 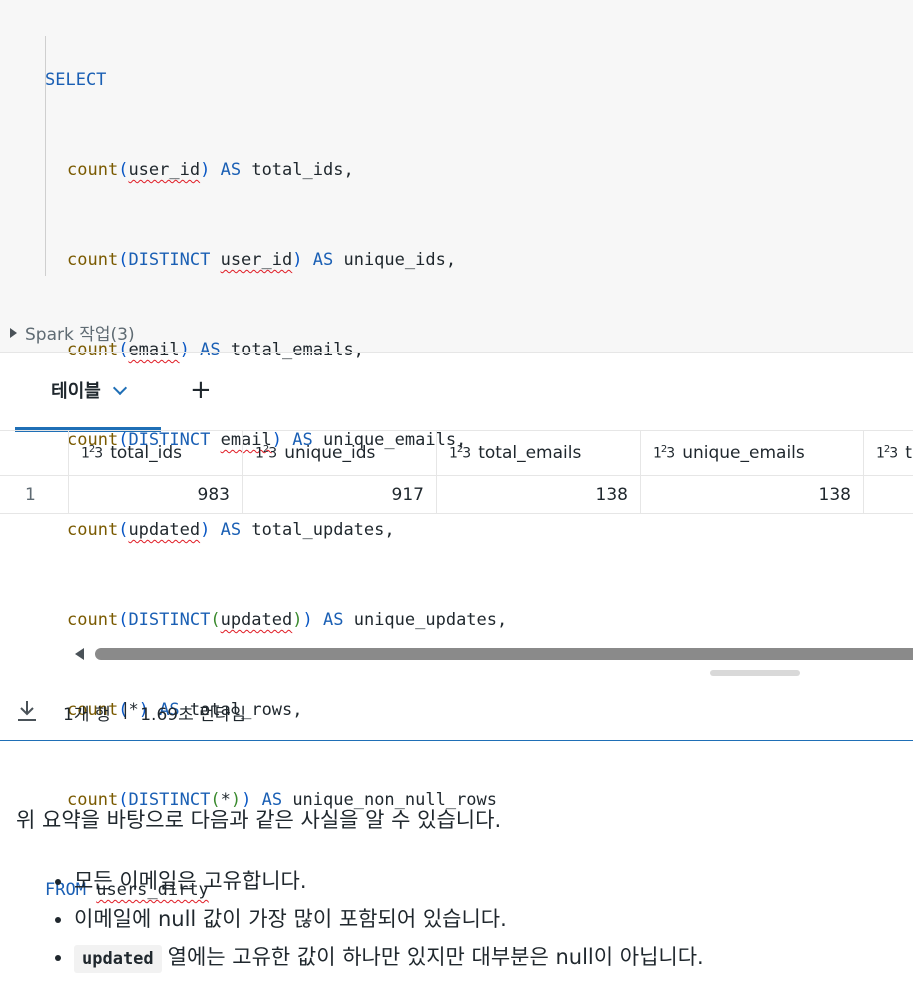 What do you see at coordinates (751, 494) in the screenshot?
I see `cell-unique-emails: 138` at bounding box center [751, 494].